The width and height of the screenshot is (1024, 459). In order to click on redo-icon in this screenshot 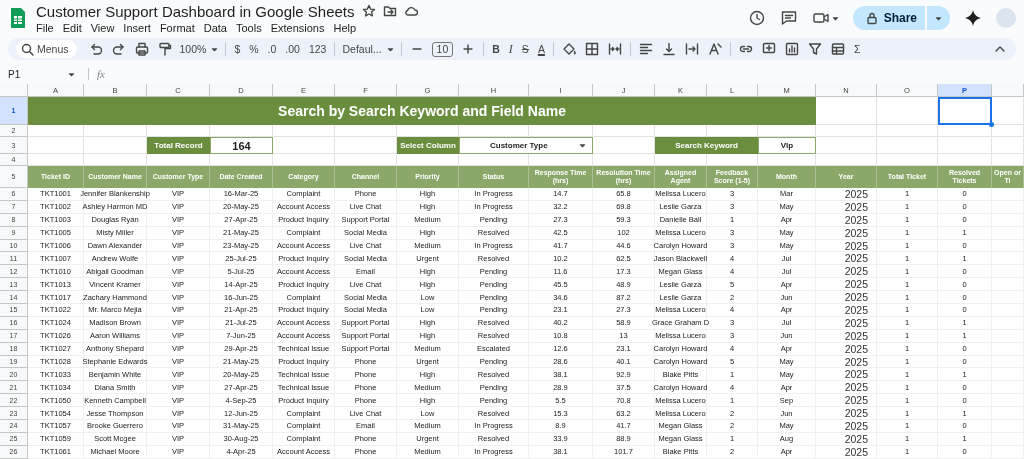, I will do `click(118, 49)`.